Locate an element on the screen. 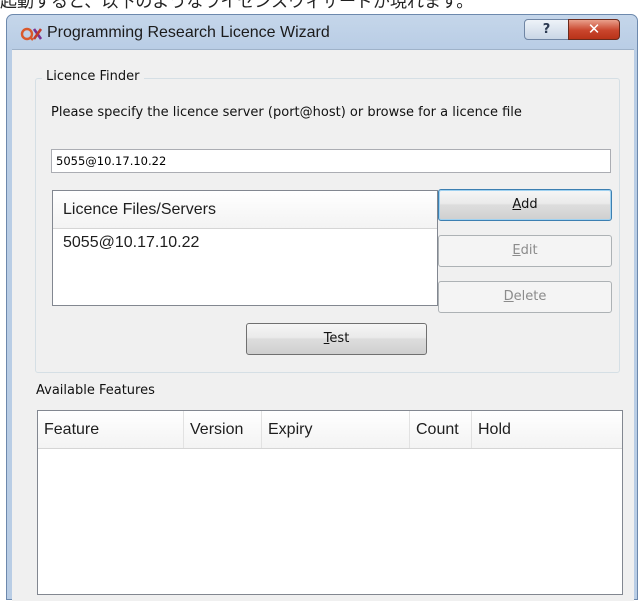 The height and width of the screenshot is (601, 643). column-header-hold: Hold is located at coordinates (547, 429).